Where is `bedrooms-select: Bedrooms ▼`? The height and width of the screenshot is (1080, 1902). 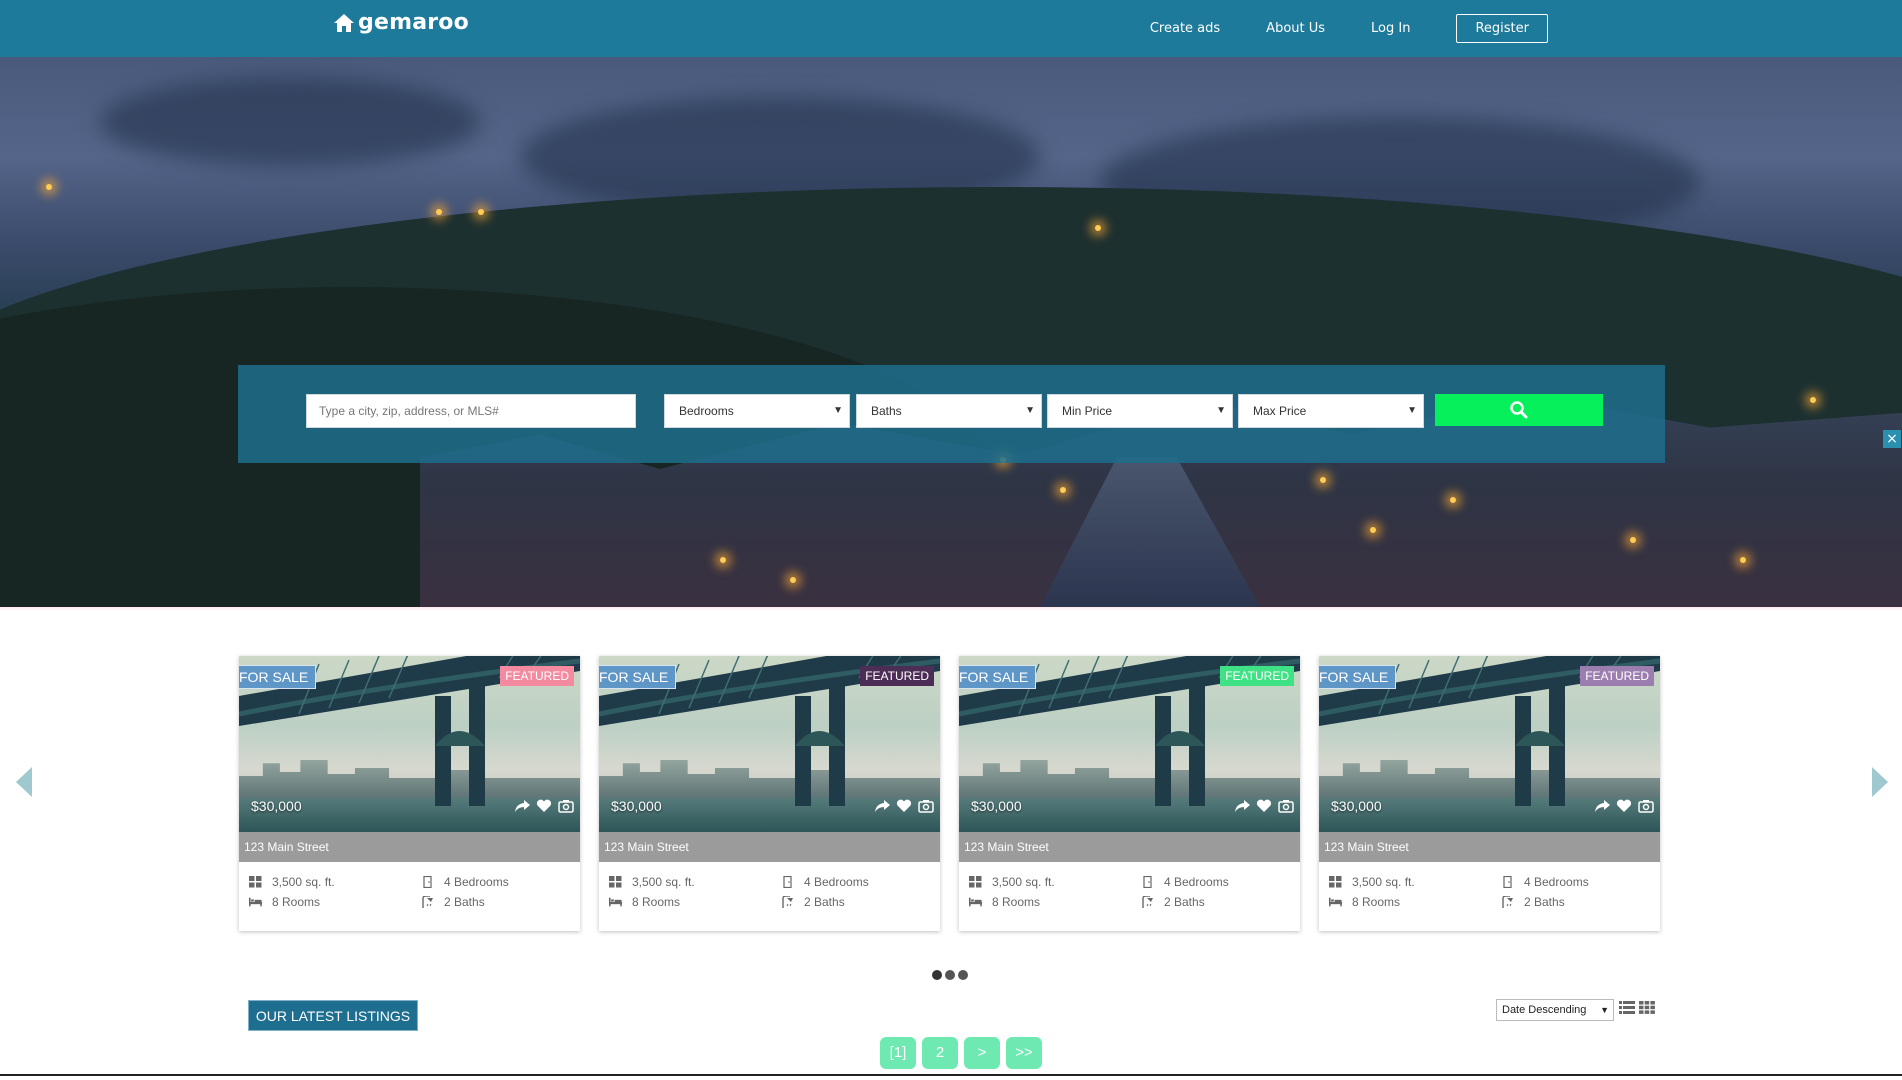
bedrooms-select: Bedrooms ▼ is located at coordinates (757, 411).